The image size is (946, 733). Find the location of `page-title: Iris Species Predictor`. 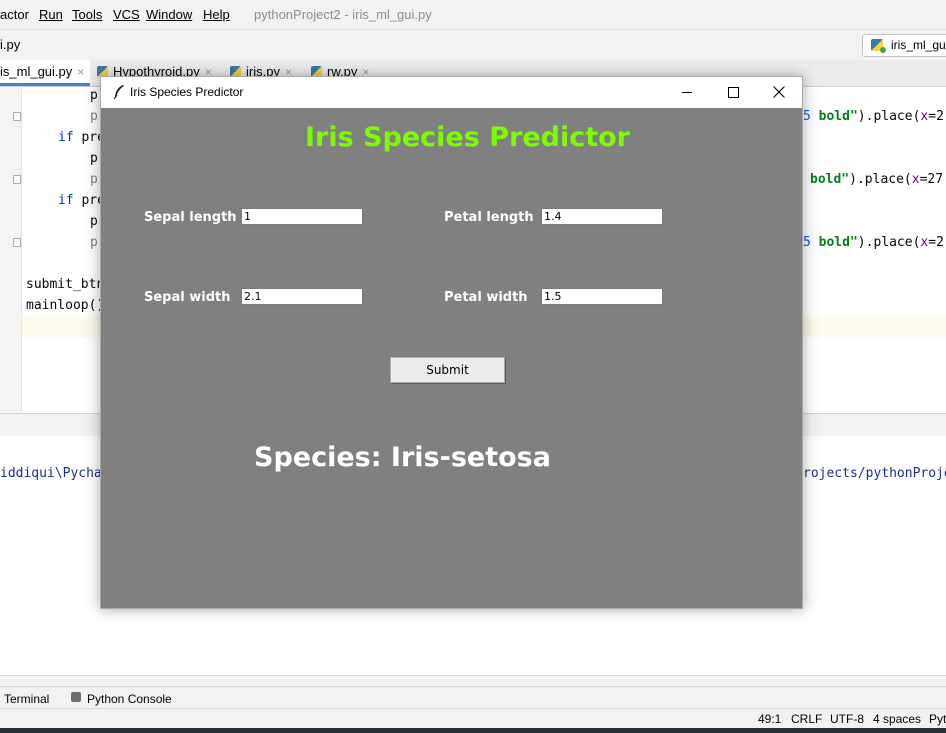

page-title: Iris Species Predictor is located at coordinates (467, 137).